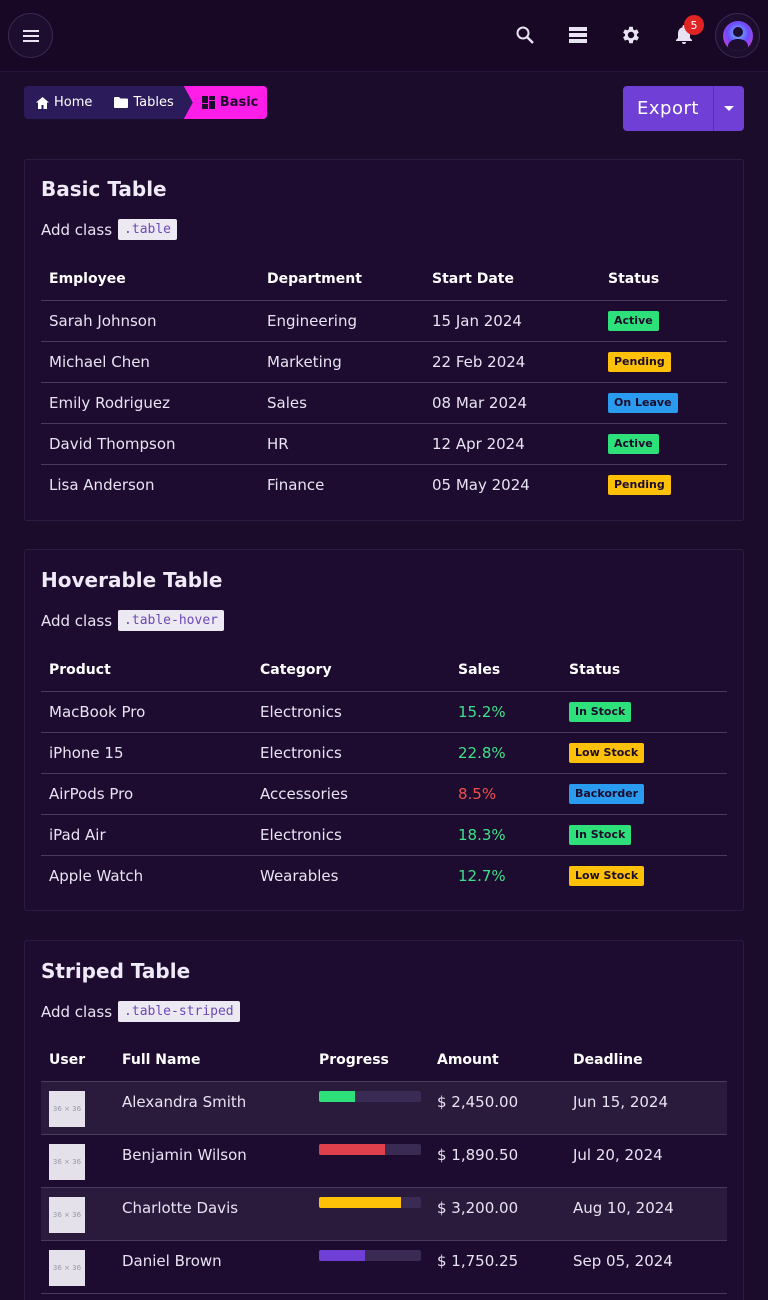 This screenshot has height=1300, width=768. What do you see at coordinates (341, 321) in the screenshot?
I see `table-cell: Engineering` at bounding box center [341, 321].